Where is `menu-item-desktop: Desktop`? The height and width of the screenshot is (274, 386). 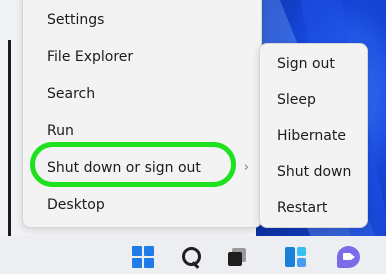
menu-item-desktop: Desktop is located at coordinates (142, 205).